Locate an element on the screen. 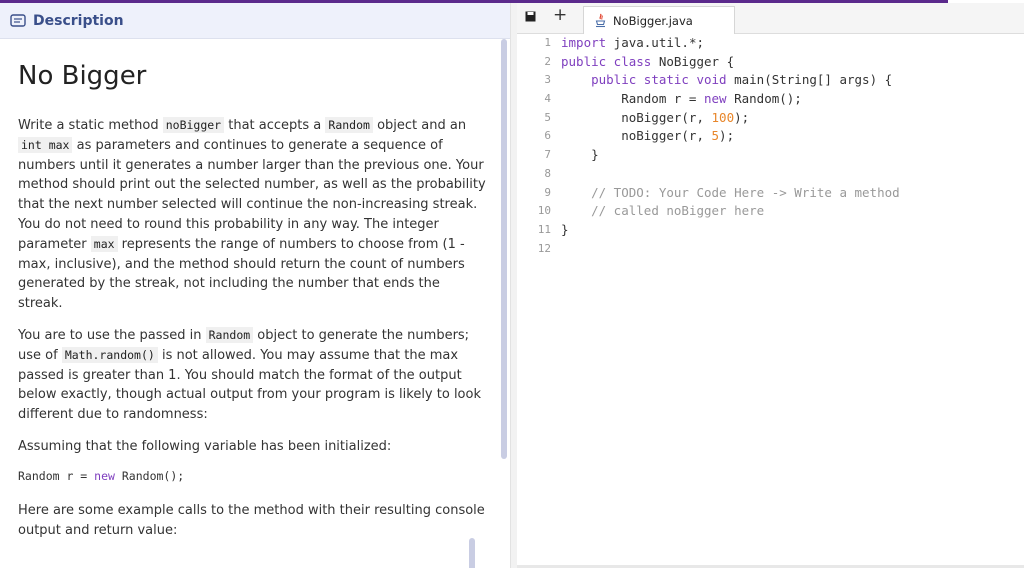  inline-code: noBigger is located at coordinates (193, 125).